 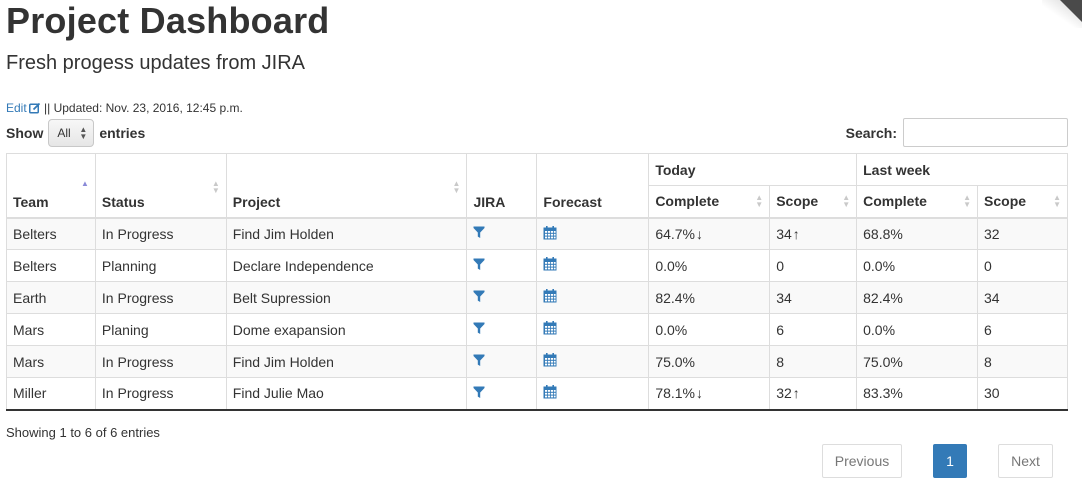 I want to click on cell-today-complete: 0.0%, so click(x=709, y=265).